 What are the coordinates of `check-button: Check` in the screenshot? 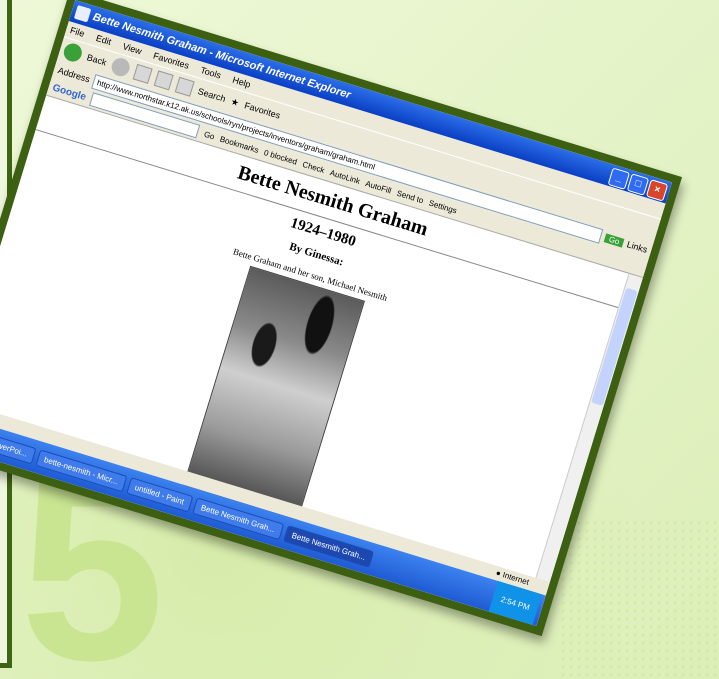 It's located at (313, 166).